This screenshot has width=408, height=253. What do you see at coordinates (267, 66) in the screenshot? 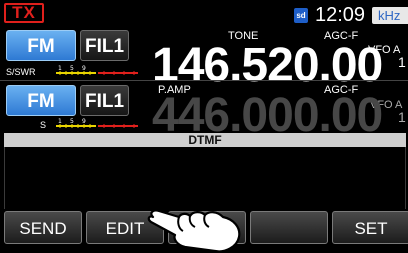
I see `main-frequency-display: 146.520.00` at bounding box center [267, 66].